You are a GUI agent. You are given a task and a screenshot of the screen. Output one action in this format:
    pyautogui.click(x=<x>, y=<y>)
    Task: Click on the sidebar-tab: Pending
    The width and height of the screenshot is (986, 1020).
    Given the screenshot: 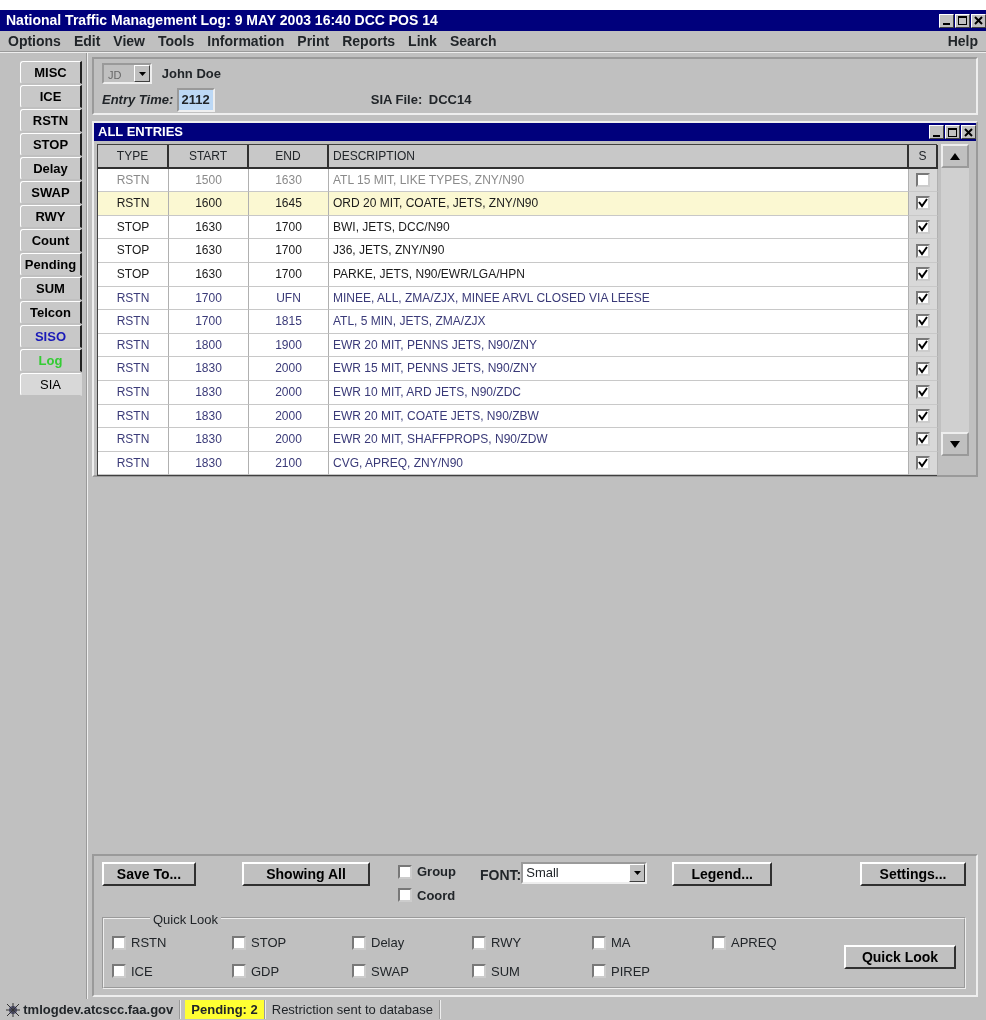 What is the action you would take?
    pyautogui.click(x=51, y=264)
    